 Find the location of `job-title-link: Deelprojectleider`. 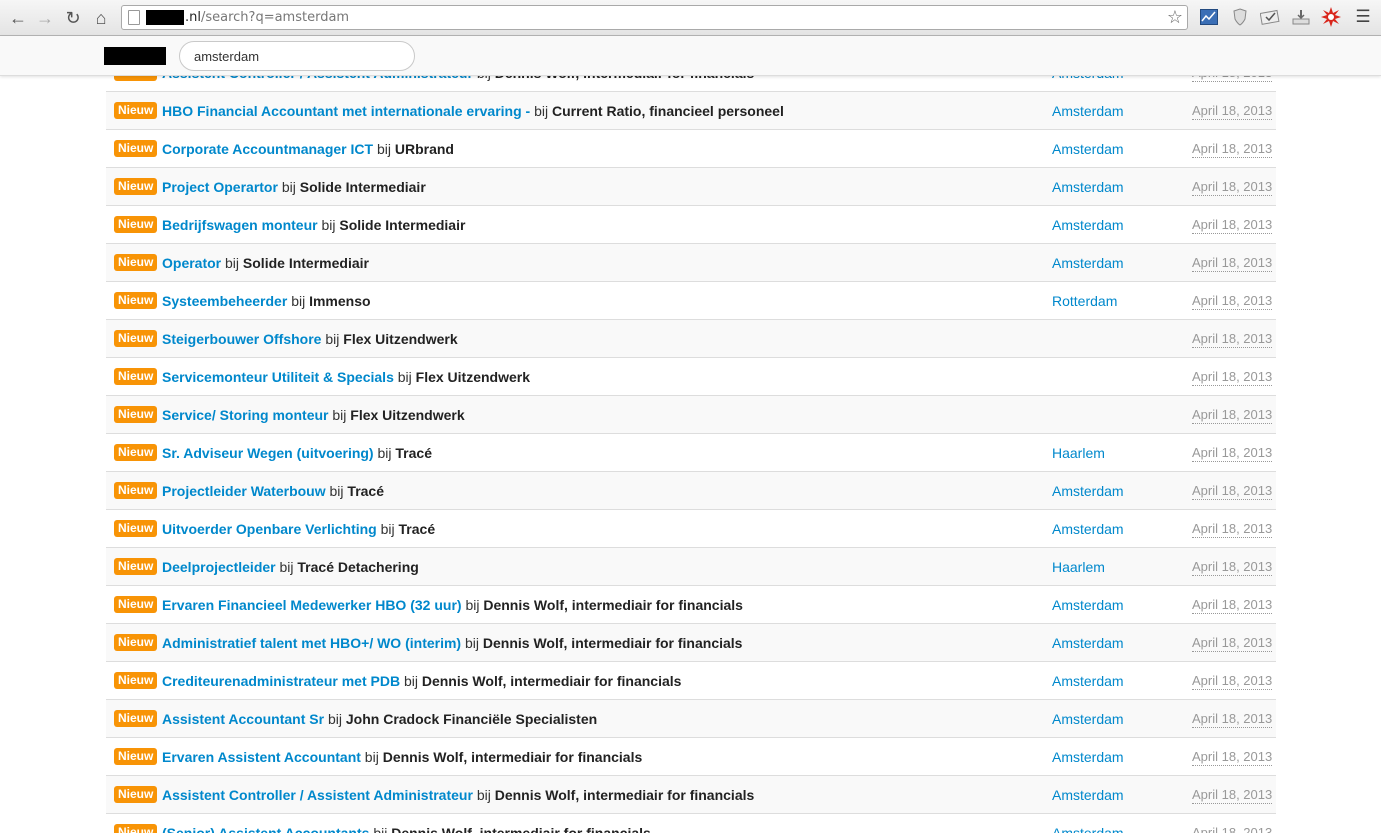

job-title-link: Deelprojectleider is located at coordinates (219, 567).